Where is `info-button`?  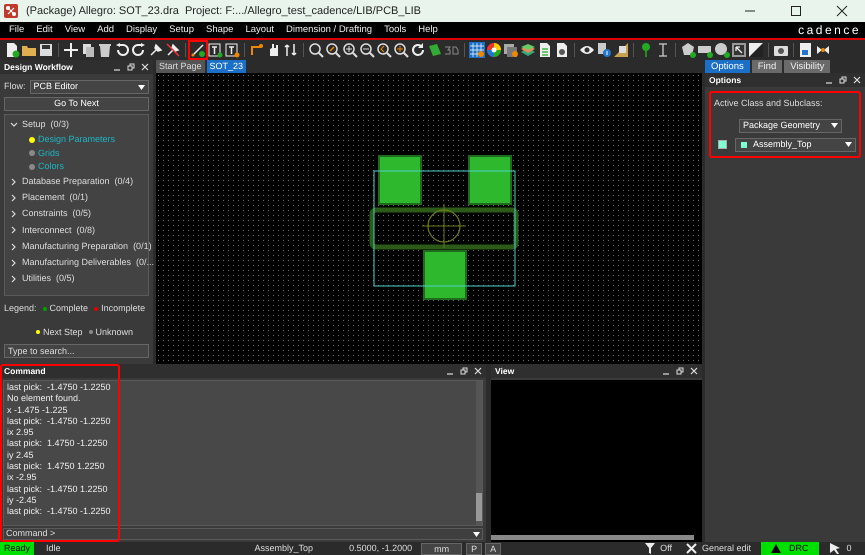
info-button is located at coordinates (604, 50).